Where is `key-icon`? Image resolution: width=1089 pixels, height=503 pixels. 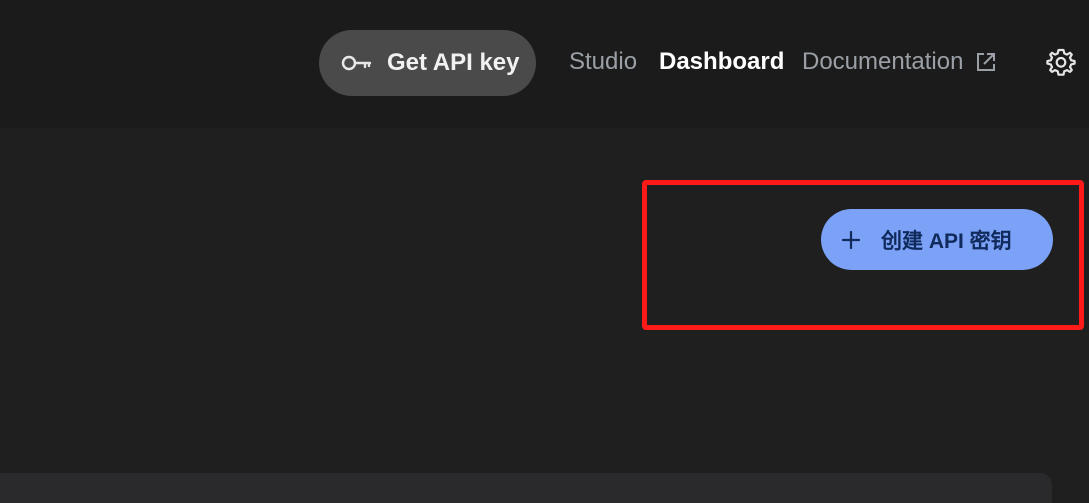
key-icon is located at coordinates (357, 63).